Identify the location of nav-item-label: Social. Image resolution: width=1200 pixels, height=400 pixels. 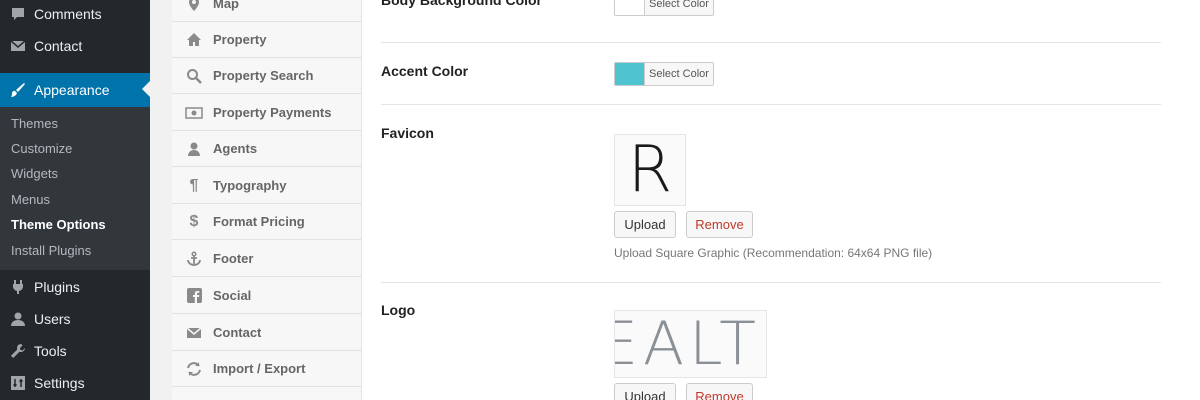
(232, 295).